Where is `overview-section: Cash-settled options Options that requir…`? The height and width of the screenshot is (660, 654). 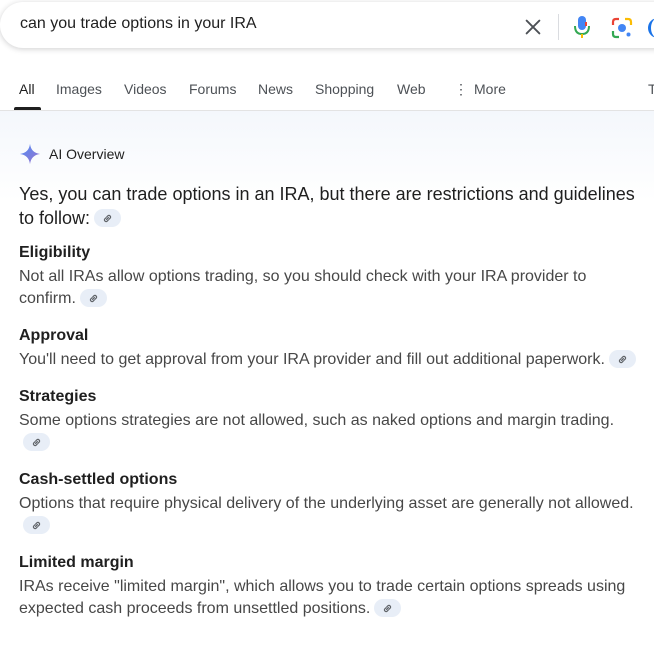 overview-section: Cash-settled options Options that requir… is located at coordinates (331, 503).